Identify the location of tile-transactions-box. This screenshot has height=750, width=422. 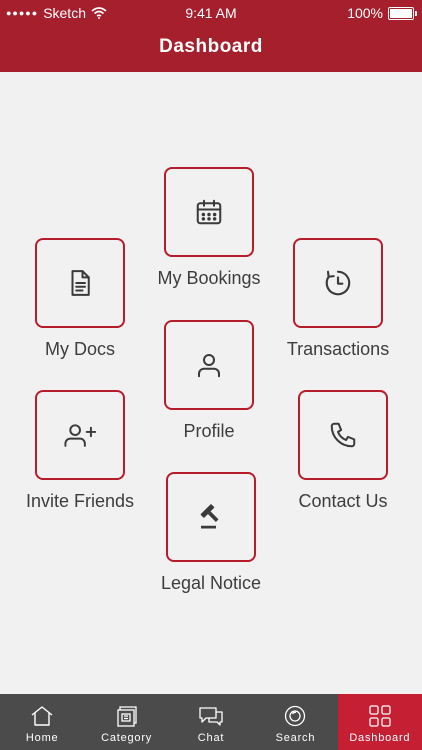
(338, 283).